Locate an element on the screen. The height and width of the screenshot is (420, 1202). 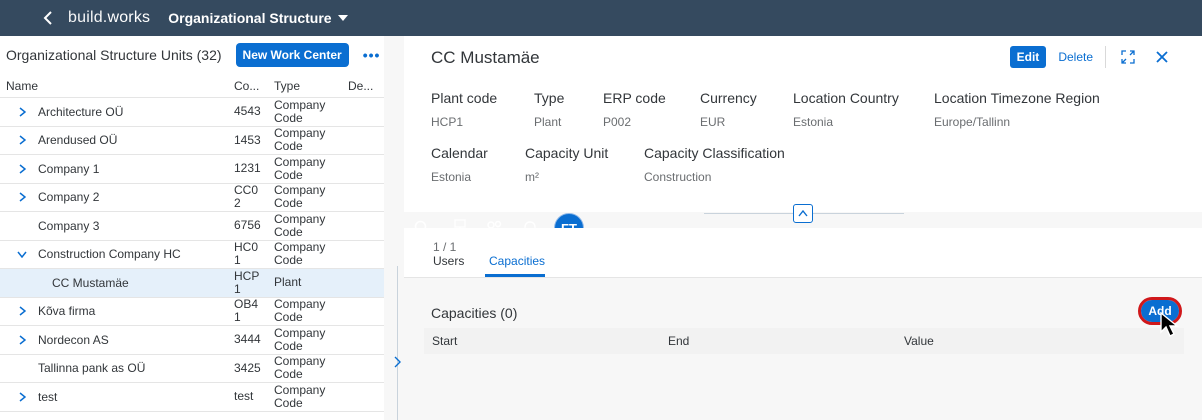
object-title: CC Mustamäe is located at coordinates (485, 57).